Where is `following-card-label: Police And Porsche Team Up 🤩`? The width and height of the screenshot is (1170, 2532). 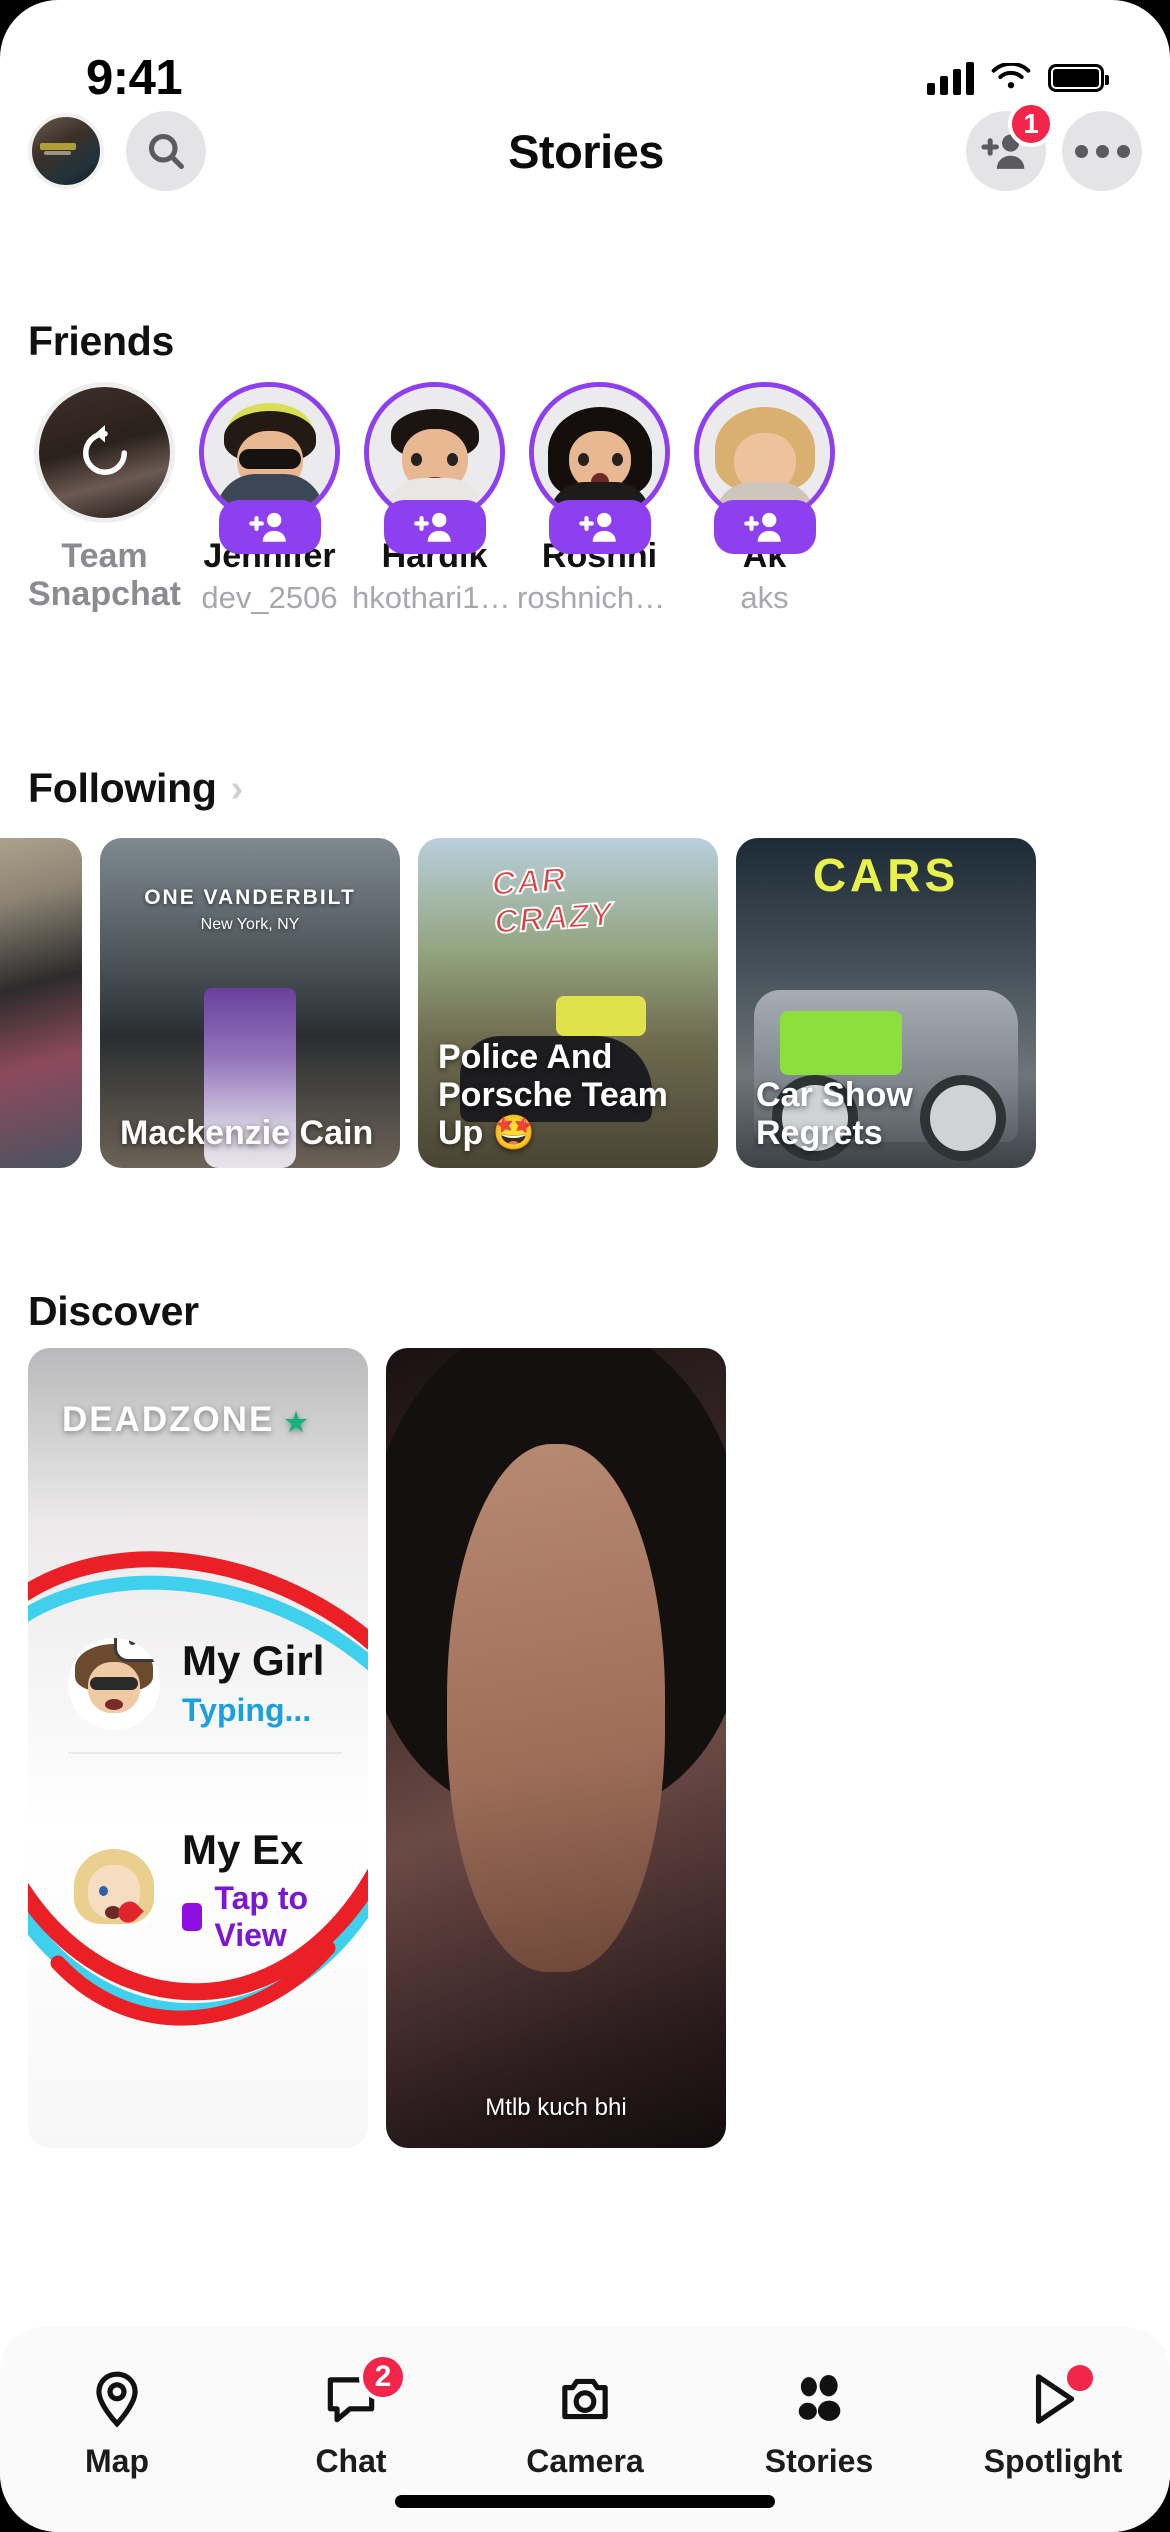 following-card-label: Police And Porsche Team Up 🤩 is located at coordinates (553, 1094).